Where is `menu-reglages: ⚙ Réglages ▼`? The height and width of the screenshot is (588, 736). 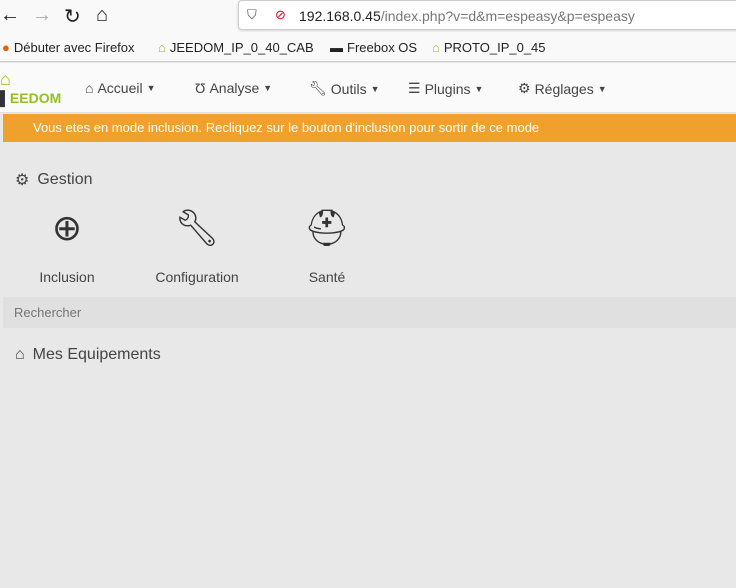
menu-reglages: ⚙ Réglages ▼ is located at coordinates (562, 88).